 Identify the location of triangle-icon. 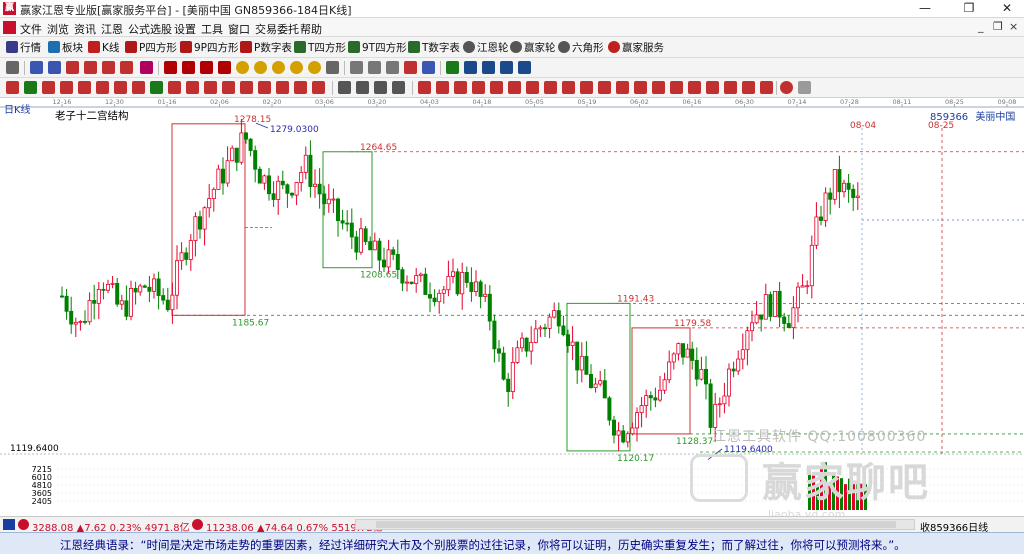
(496, 87).